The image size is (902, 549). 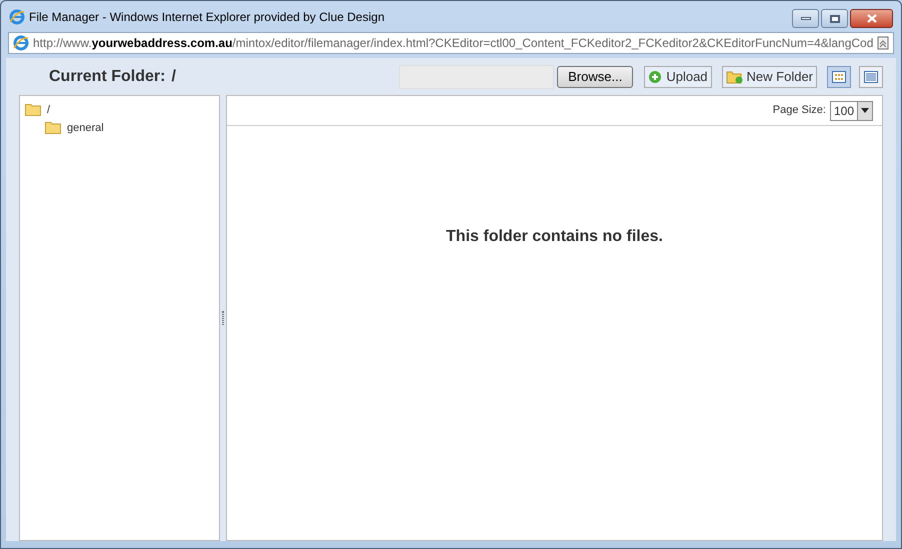 What do you see at coordinates (834, 18) in the screenshot?
I see `maximize-button` at bounding box center [834, 18].